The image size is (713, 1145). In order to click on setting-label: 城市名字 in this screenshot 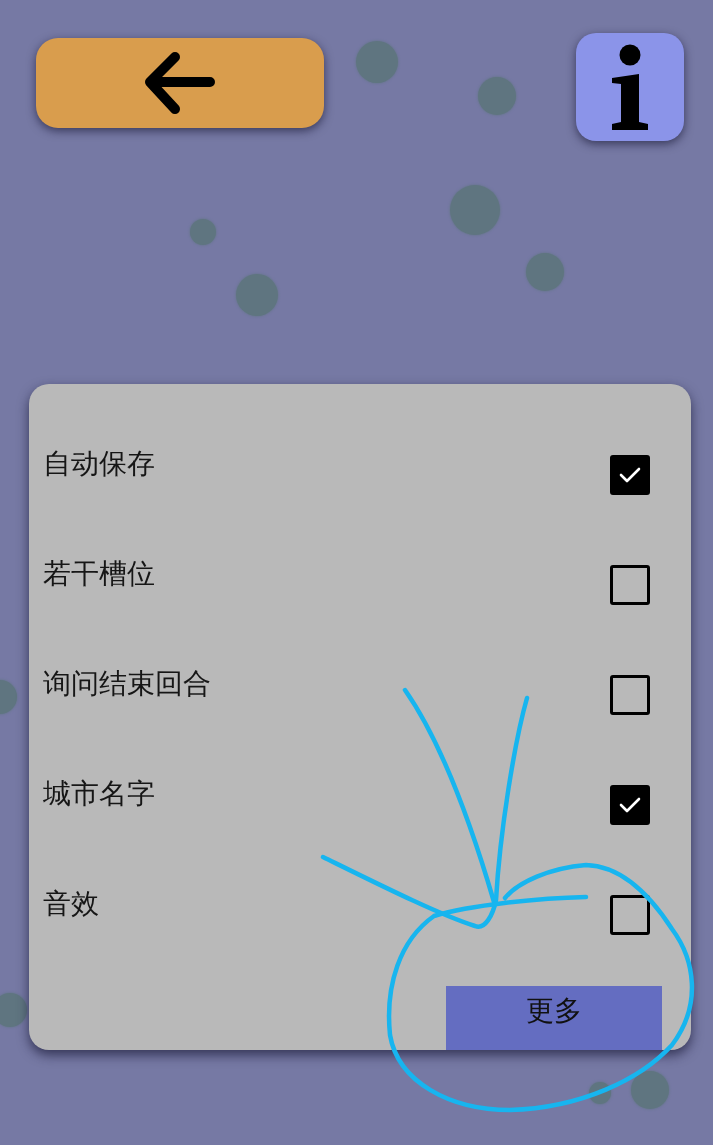, I will do `click(99, 794)`.